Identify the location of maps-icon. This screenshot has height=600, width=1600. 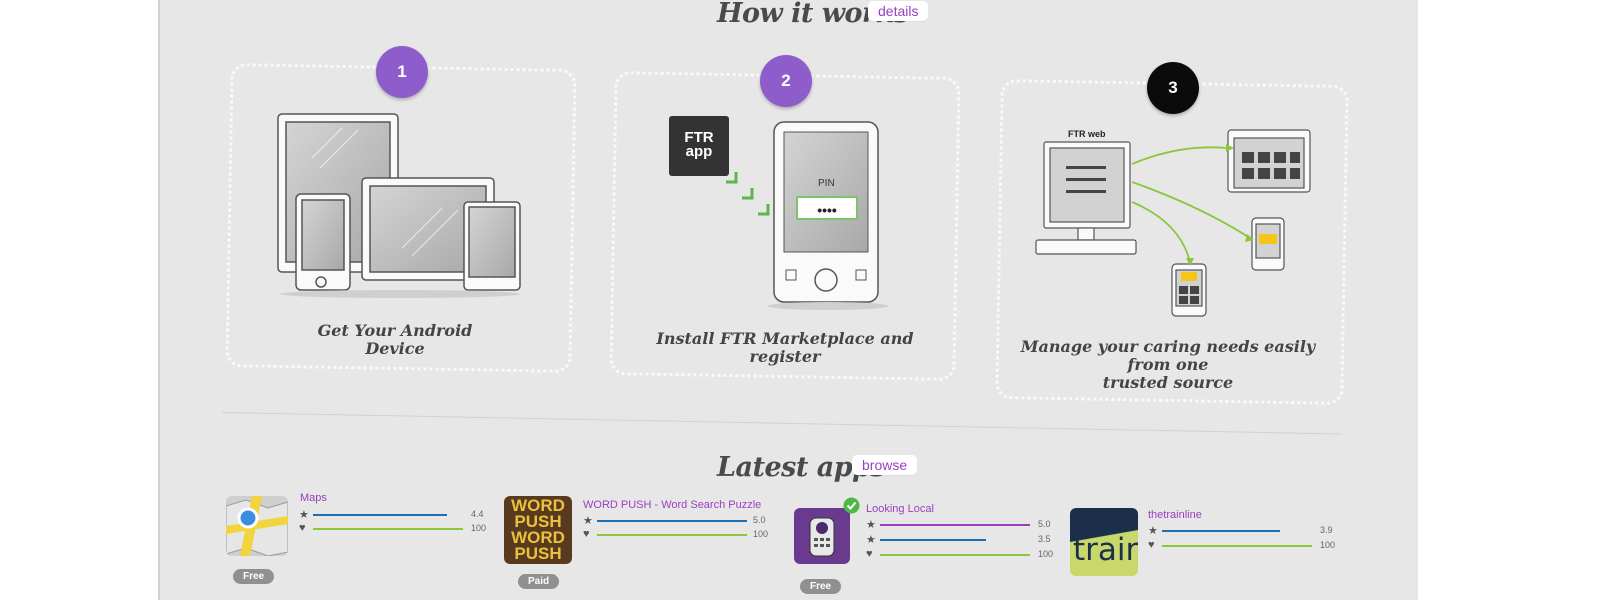
(257, 526).